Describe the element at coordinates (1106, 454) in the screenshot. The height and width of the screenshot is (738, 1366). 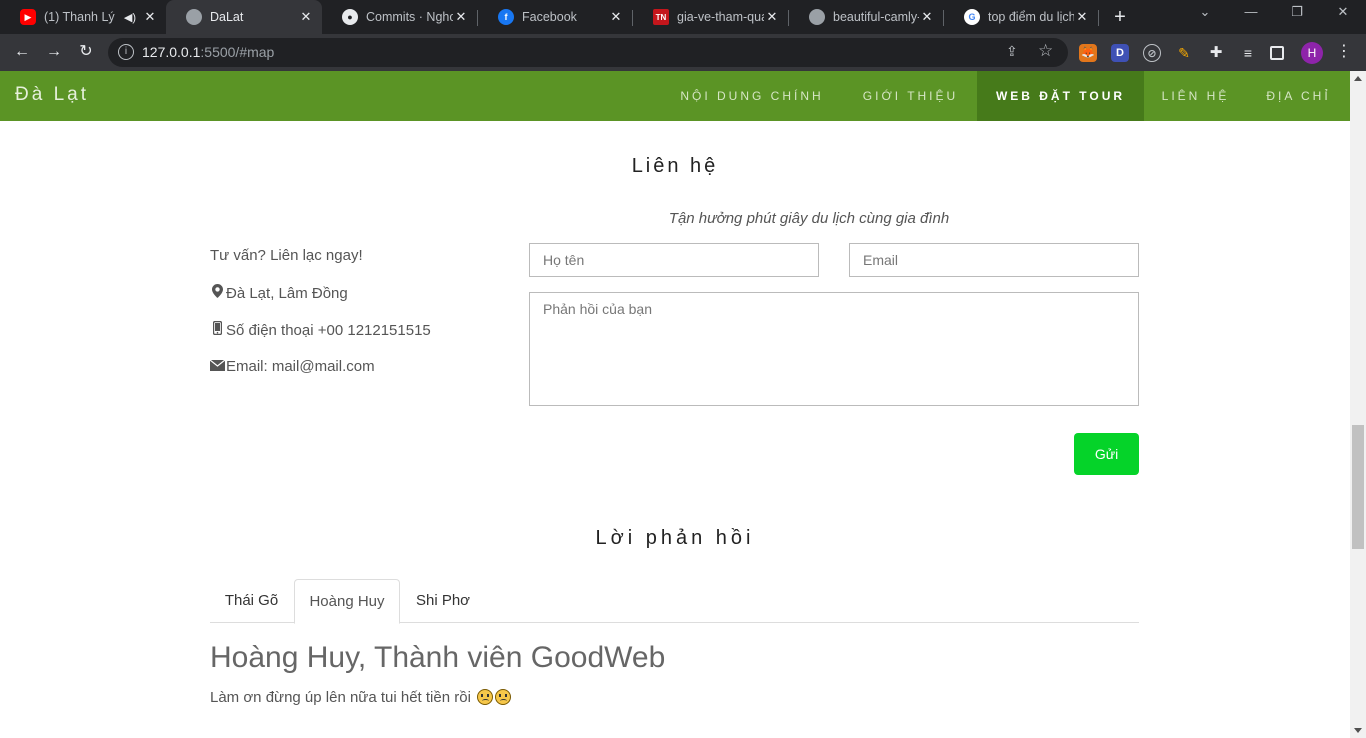
I see `send-button: Gửi` at that location.